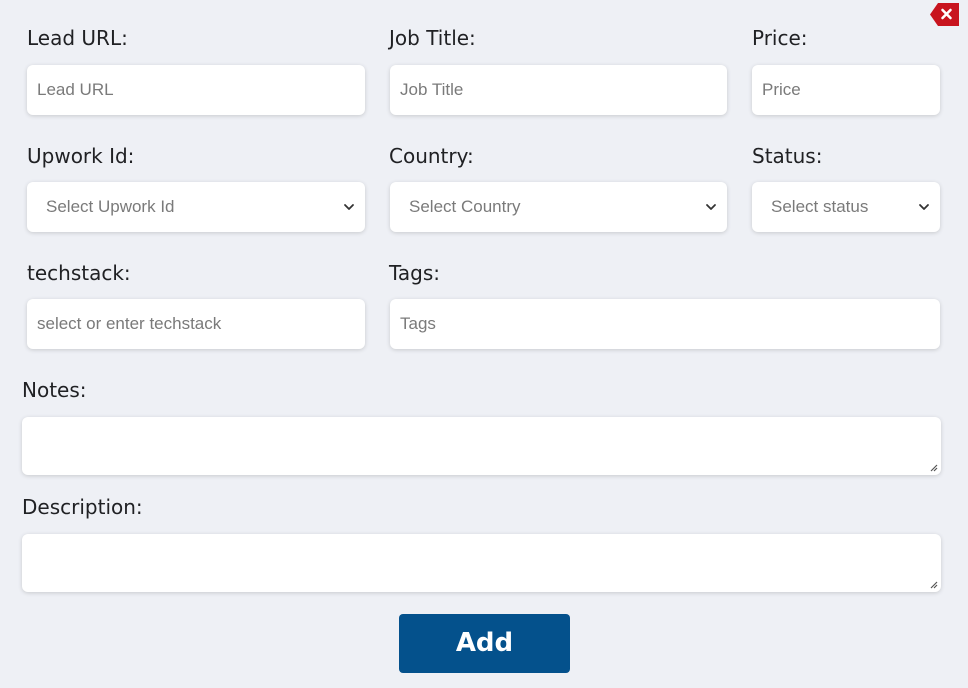 The height and width of the screenshot is (688, 968). I want to click on status-select: Select status, so click(846, 207).